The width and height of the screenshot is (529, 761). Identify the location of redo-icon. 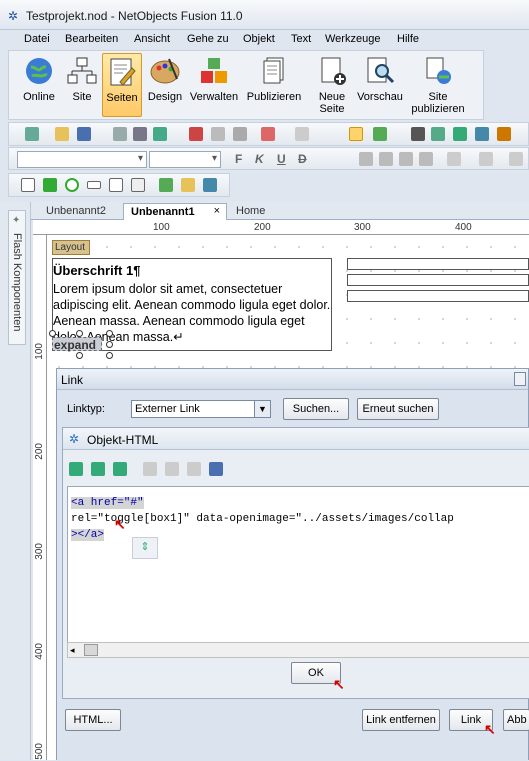
(302, 134).